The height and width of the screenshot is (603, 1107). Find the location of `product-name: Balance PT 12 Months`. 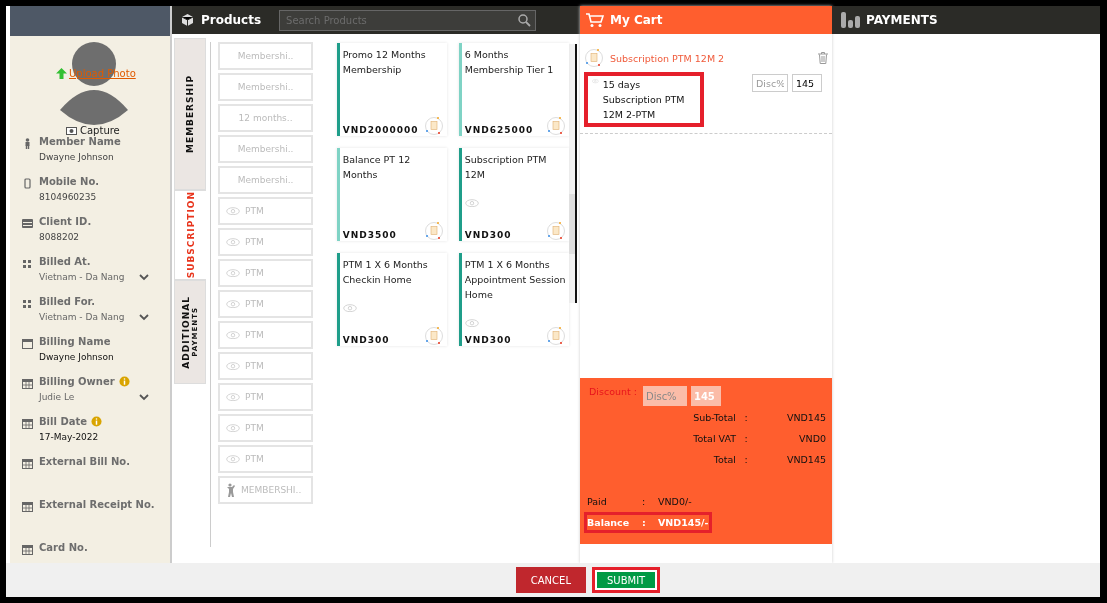

product-name: Balance PT 12 Months is located at coordinates (377, 167).